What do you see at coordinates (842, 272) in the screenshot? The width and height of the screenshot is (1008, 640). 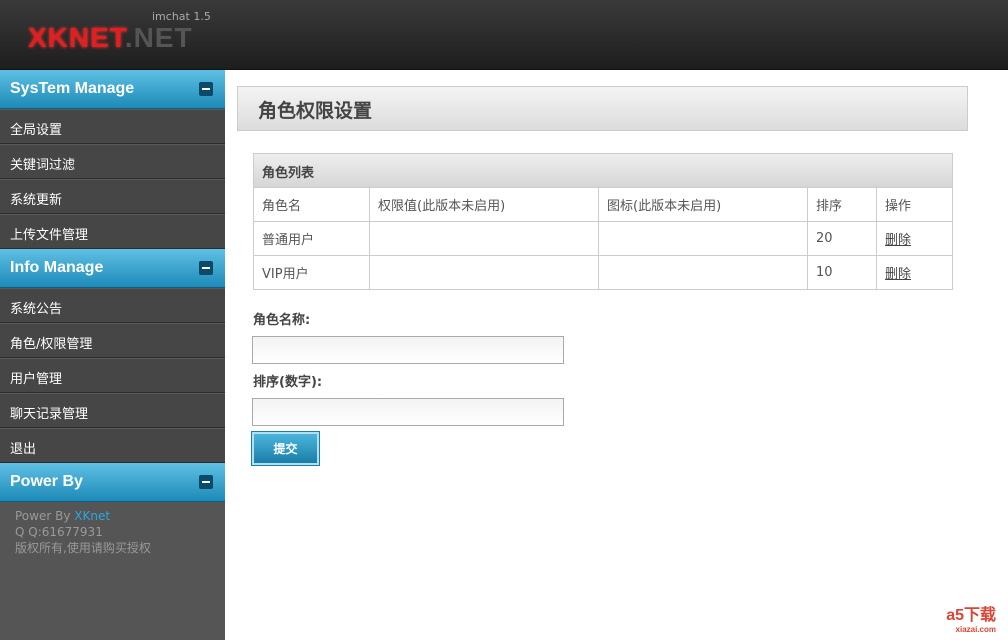 I see `role-order: 10` at bounding box center [842, 272].